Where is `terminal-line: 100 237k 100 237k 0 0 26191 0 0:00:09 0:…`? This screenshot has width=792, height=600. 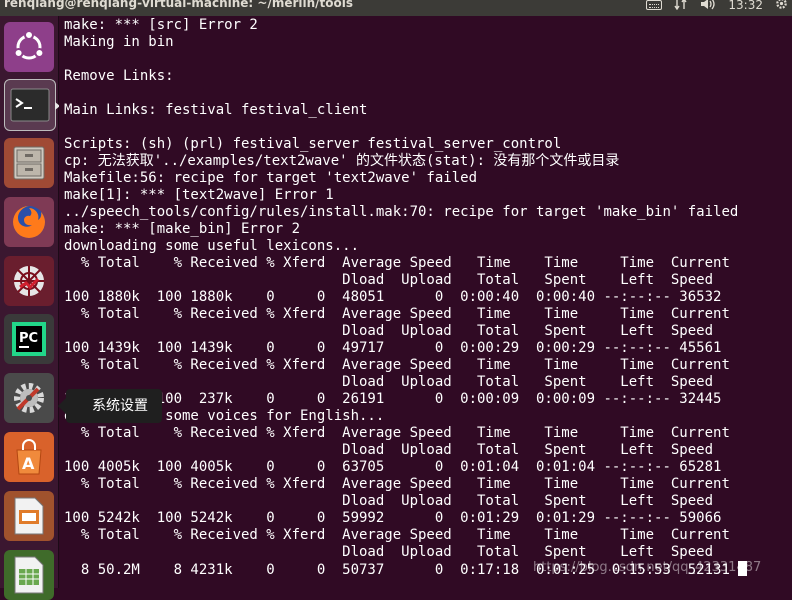
terminal-line: 100 237k 100 237k 0 0 26191 0 0:00:09 0:… is located at coordinates (393, 399).